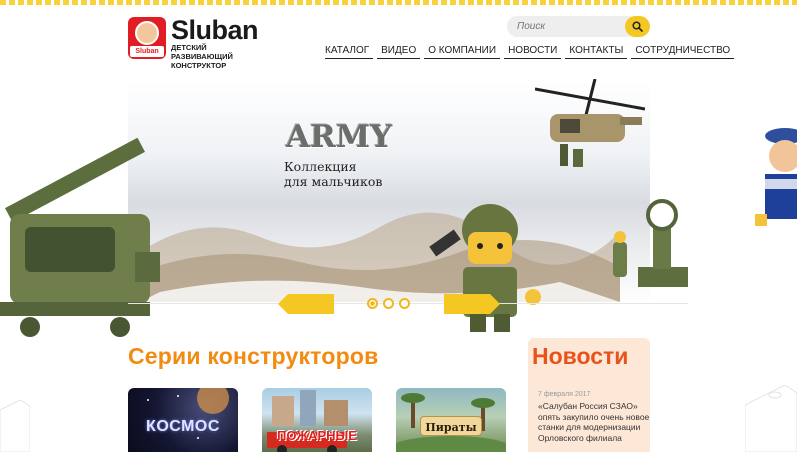  Describe the element at coordinates (569, 26) in the screenshot. I see `search-input` at that location.